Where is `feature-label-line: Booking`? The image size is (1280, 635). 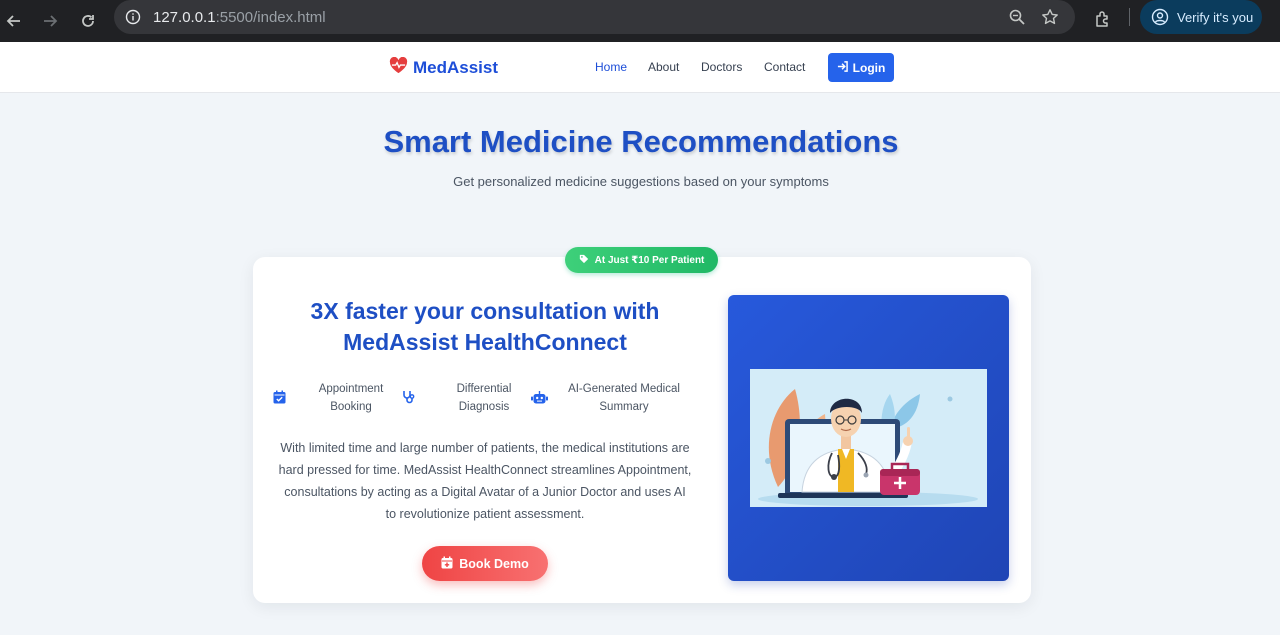 feature-label-line: Booking is located at coordinates (351, 407).